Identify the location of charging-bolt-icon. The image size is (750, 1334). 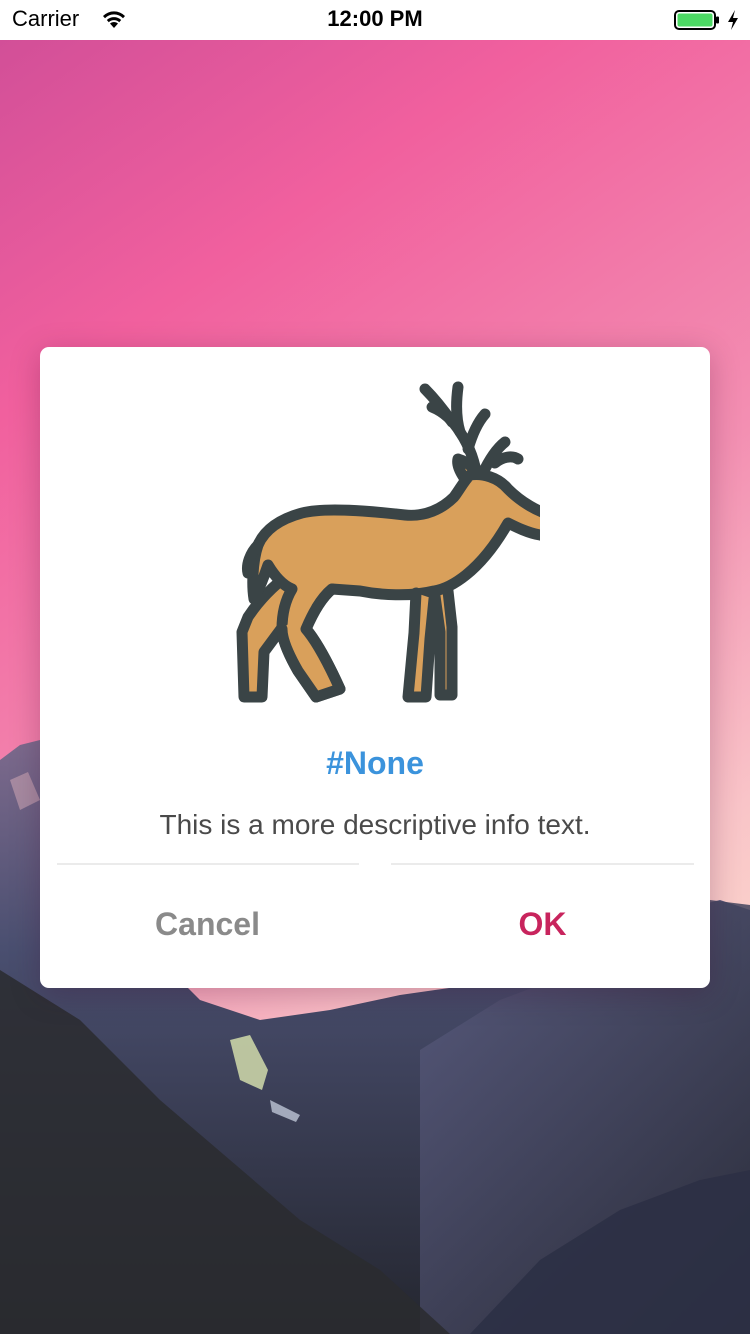
(733, 20).